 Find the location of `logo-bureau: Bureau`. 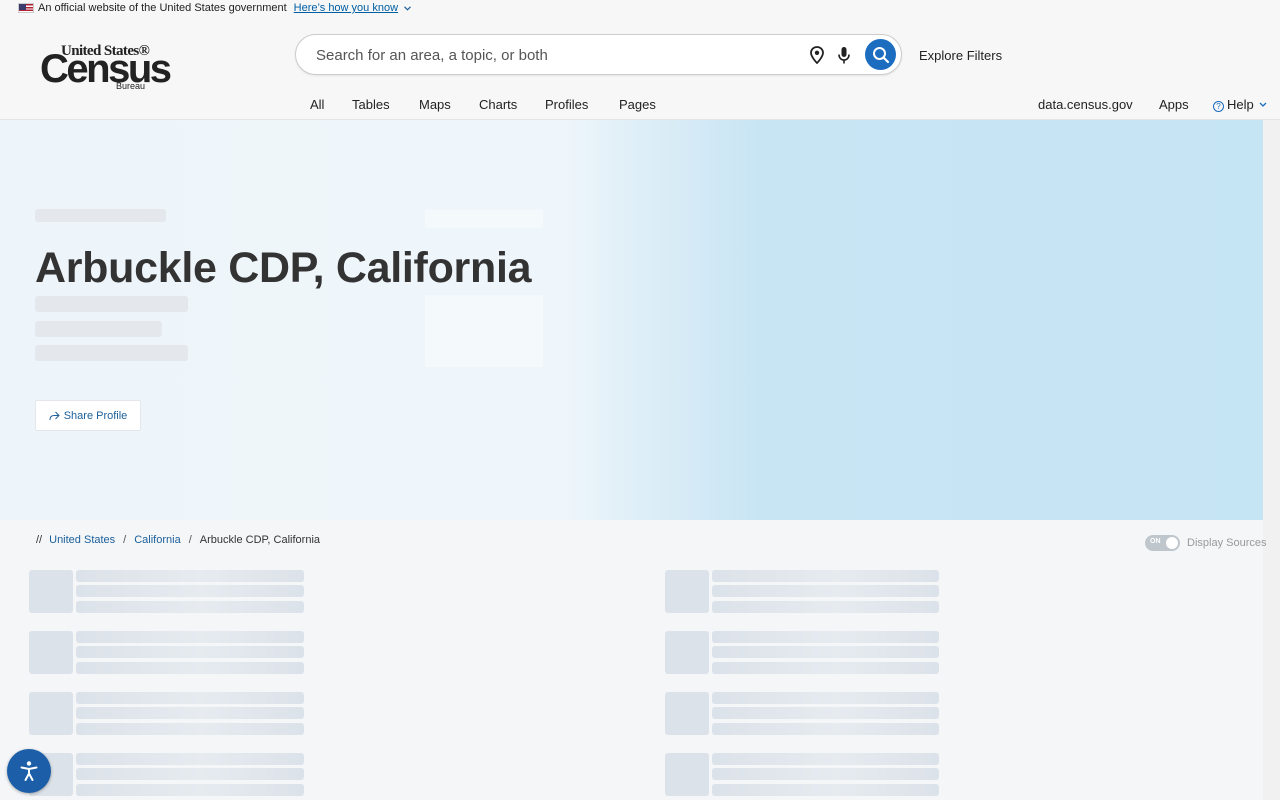

logo-bureau: Bureau is located at coordinates (131, 86).